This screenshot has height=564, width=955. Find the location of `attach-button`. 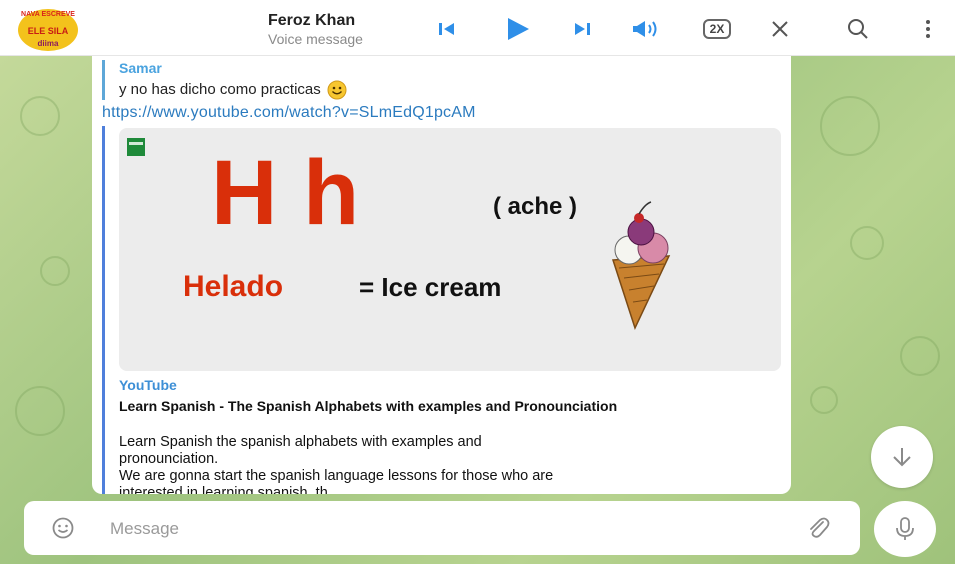

attach-button is located at coordinates (818, 530).